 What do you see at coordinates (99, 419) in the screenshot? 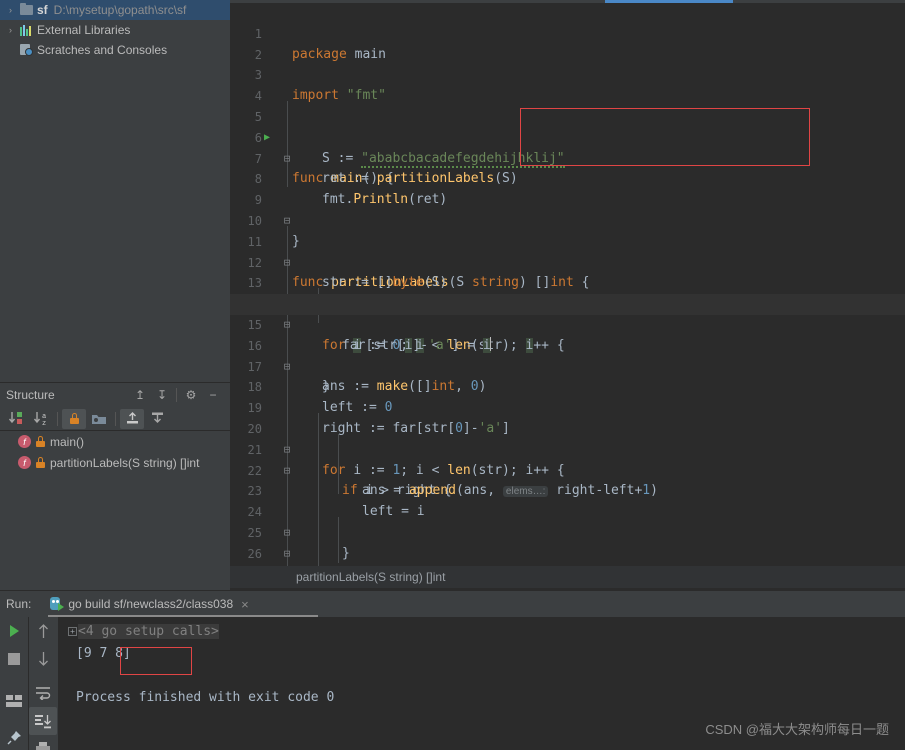
I see `group-by-file-folder-icon` at bounding box center [99, 419].